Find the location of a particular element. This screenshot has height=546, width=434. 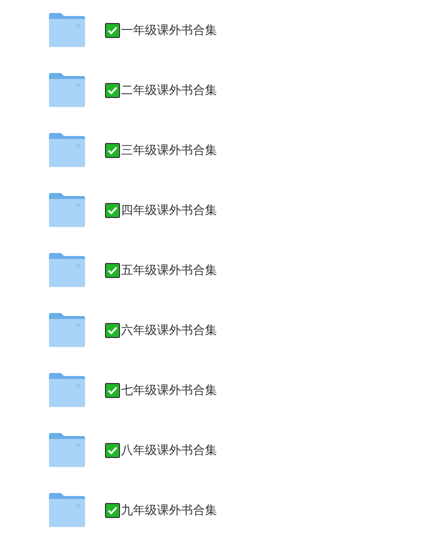

folder-name: 一年级课外书合集 is located at coordinates (169, 30).